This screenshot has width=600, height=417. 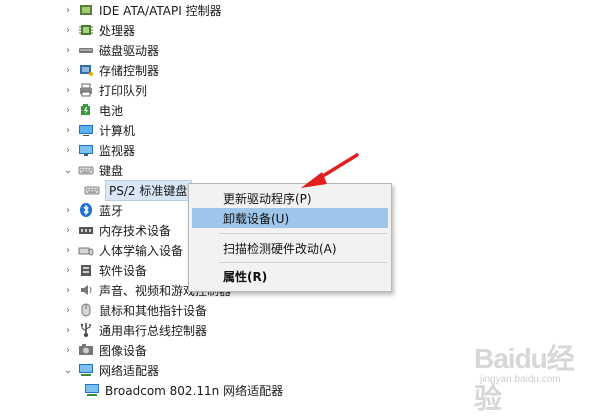 I want to click on tree-item-label: 内存技术设备, so click(x=135, y=230).